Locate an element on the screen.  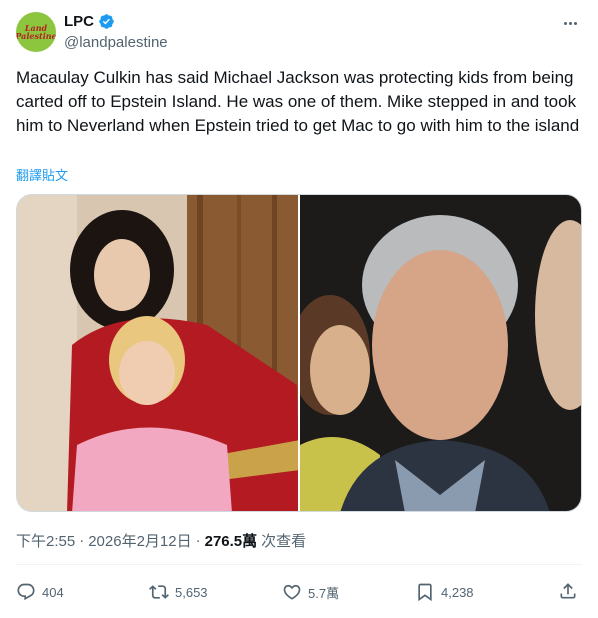
display-name: LPC is located at coordinates (79, 21).